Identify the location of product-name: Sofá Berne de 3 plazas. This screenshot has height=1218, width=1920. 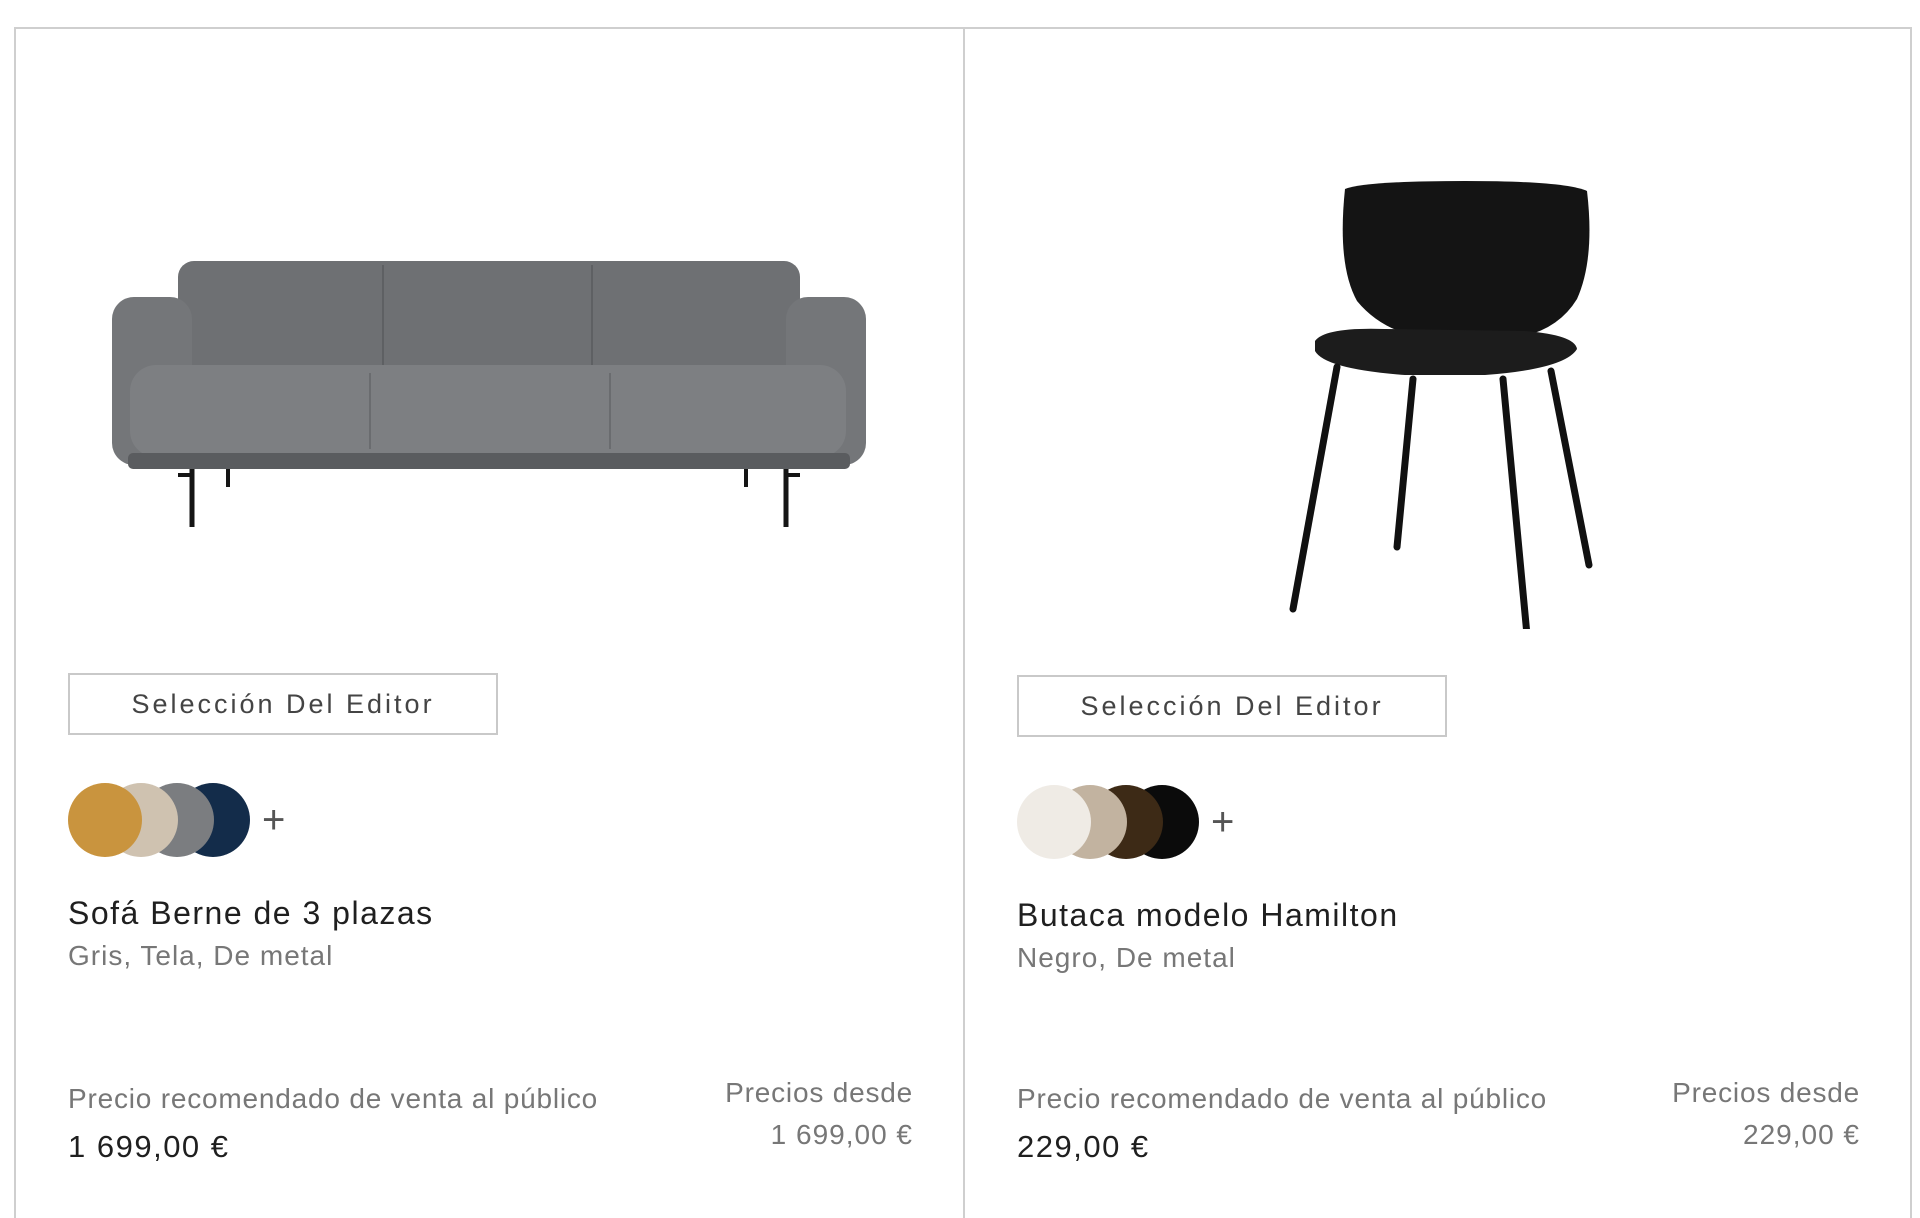
(251, 913).